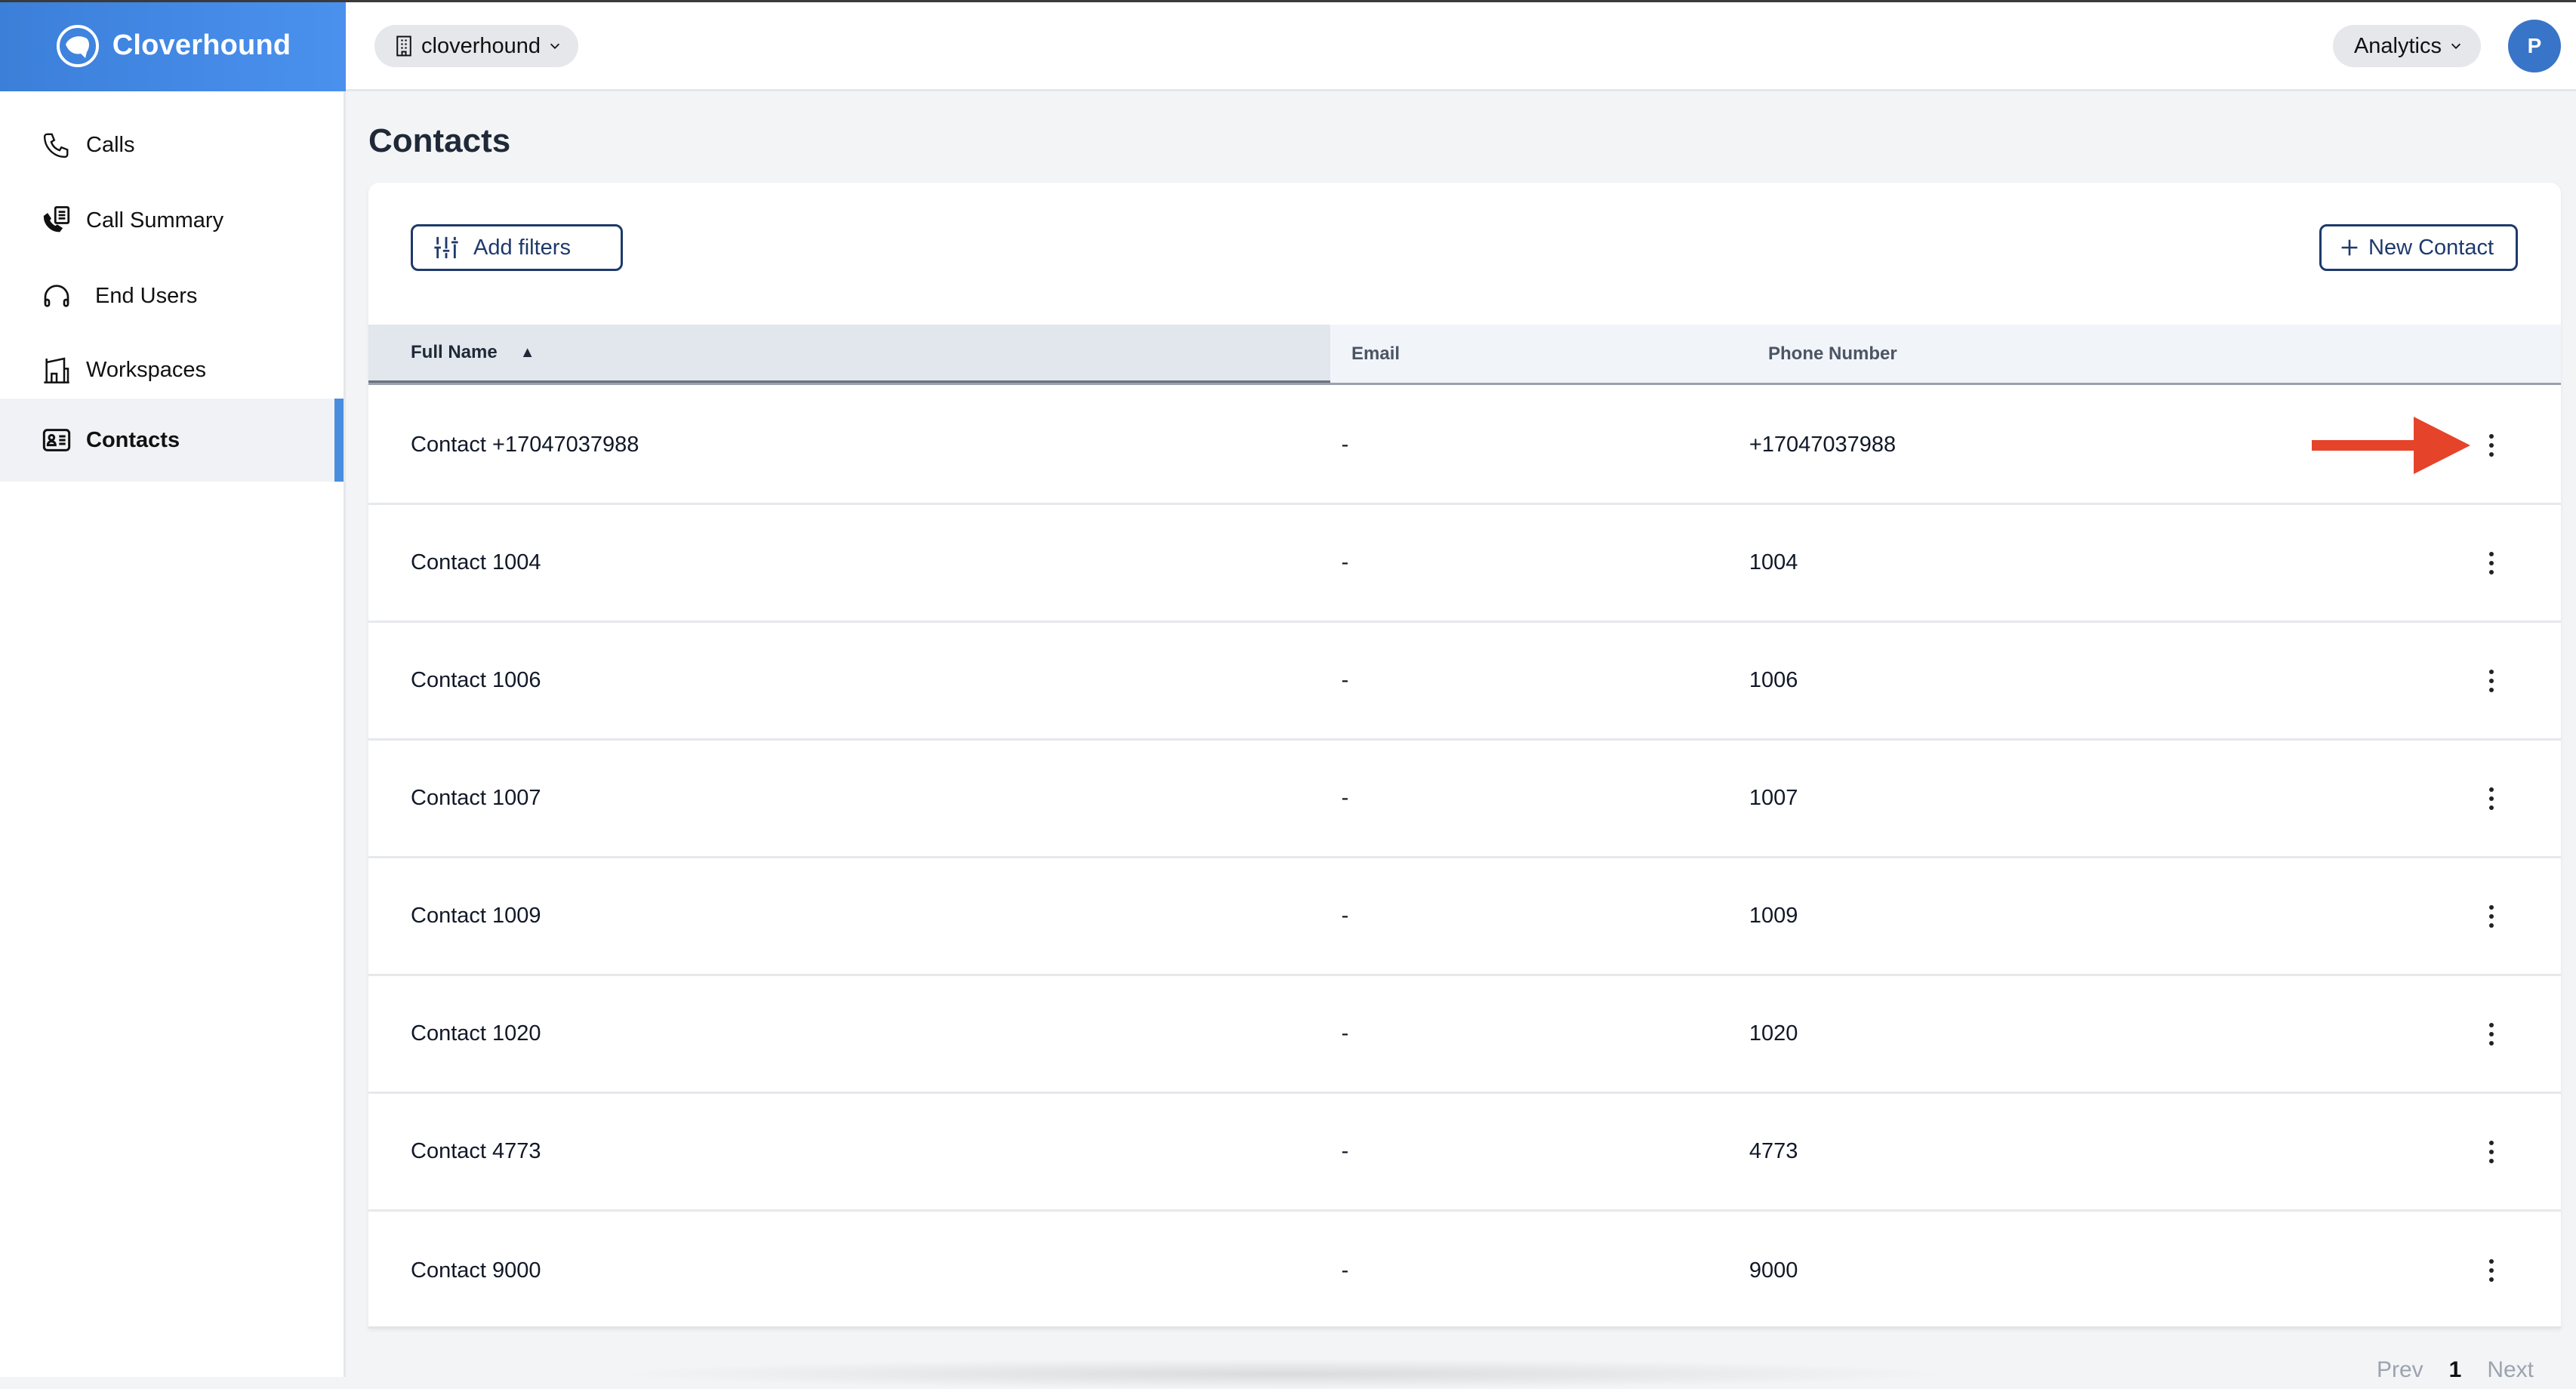 Image resolution: width=2576 pixels, height=1389 pixels. What do you see at coordinates (1464, 800) in the screenshot?
I see `table-row: Contact 1007 - 1007` at bounding box center [1464, 800].